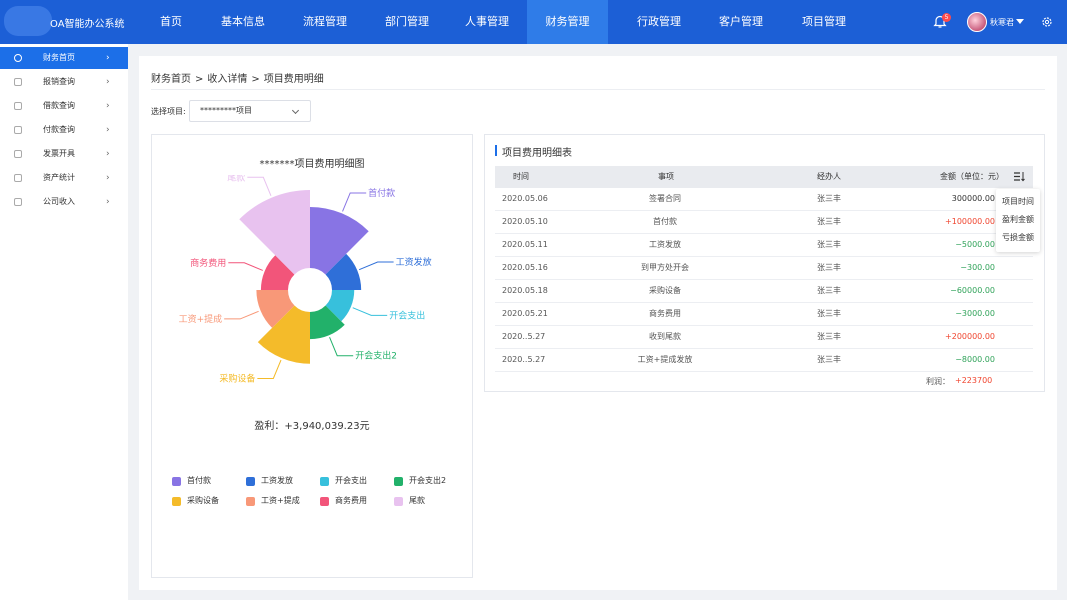 The image size is (1067, 600). What do you see at coordinates (201, 319) in the screenshot?
I see `slice-label: 工资+提成` at bounding box center [201, 319].